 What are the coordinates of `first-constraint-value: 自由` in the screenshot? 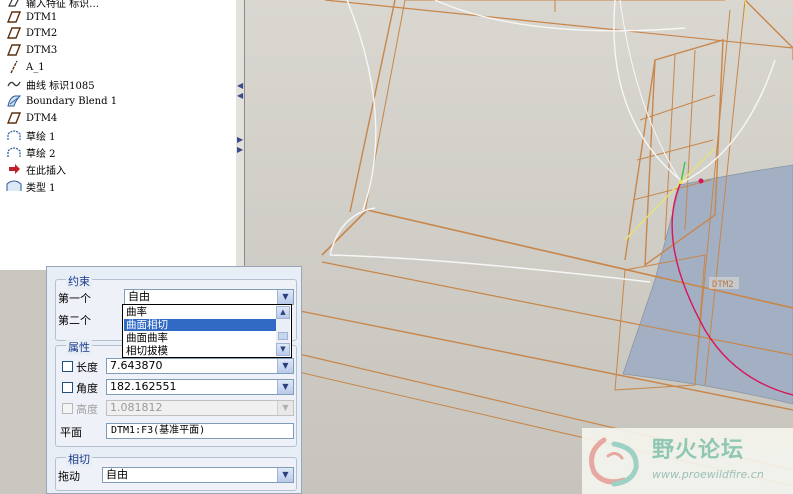 It's located at (139, 296).